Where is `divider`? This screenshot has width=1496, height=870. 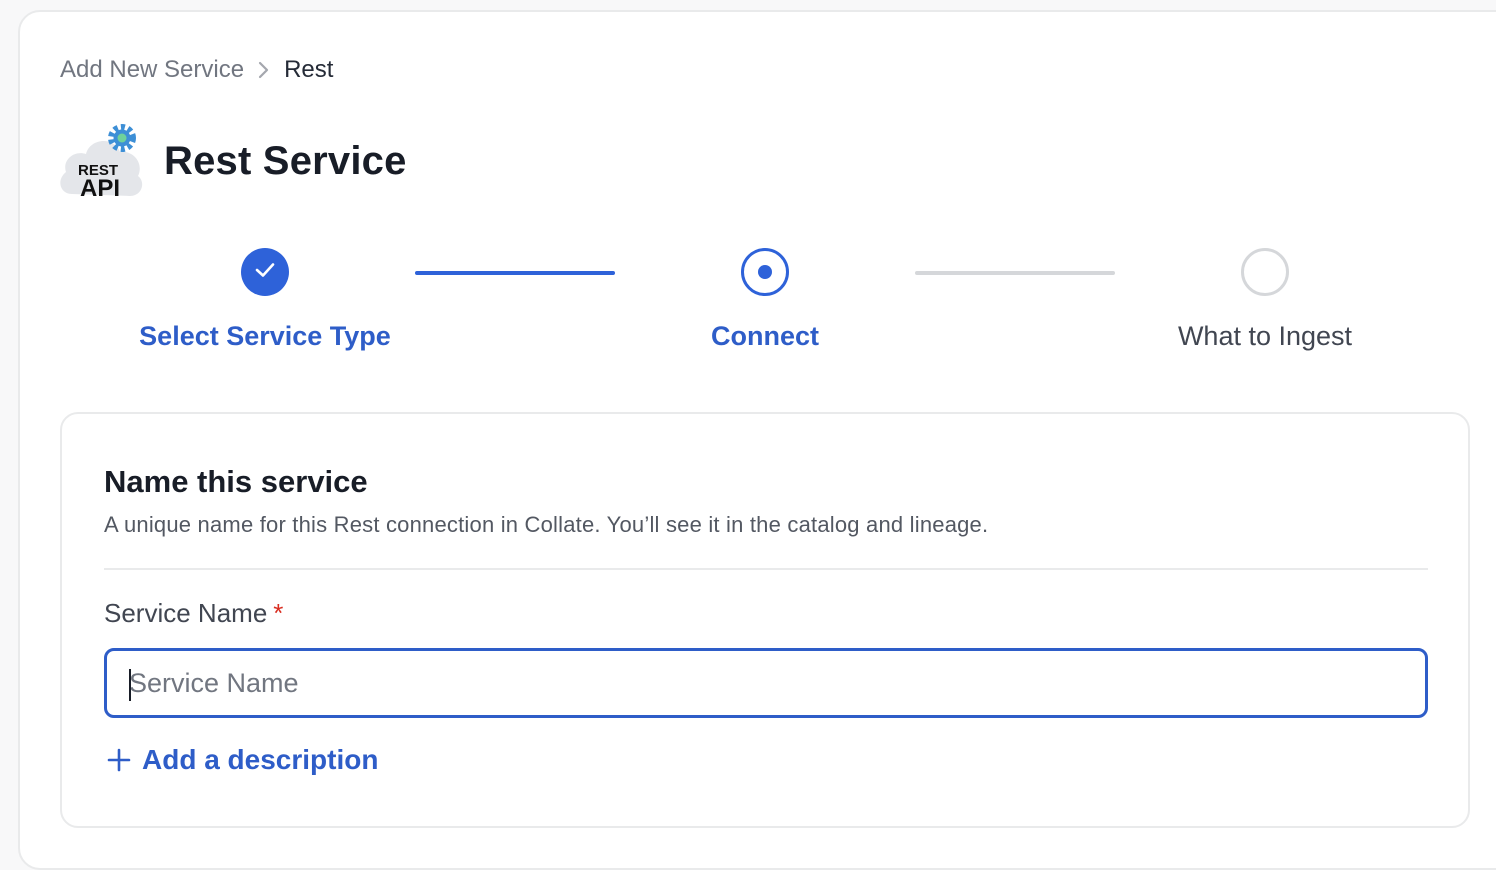
divider is located at coordinates (766, 569).